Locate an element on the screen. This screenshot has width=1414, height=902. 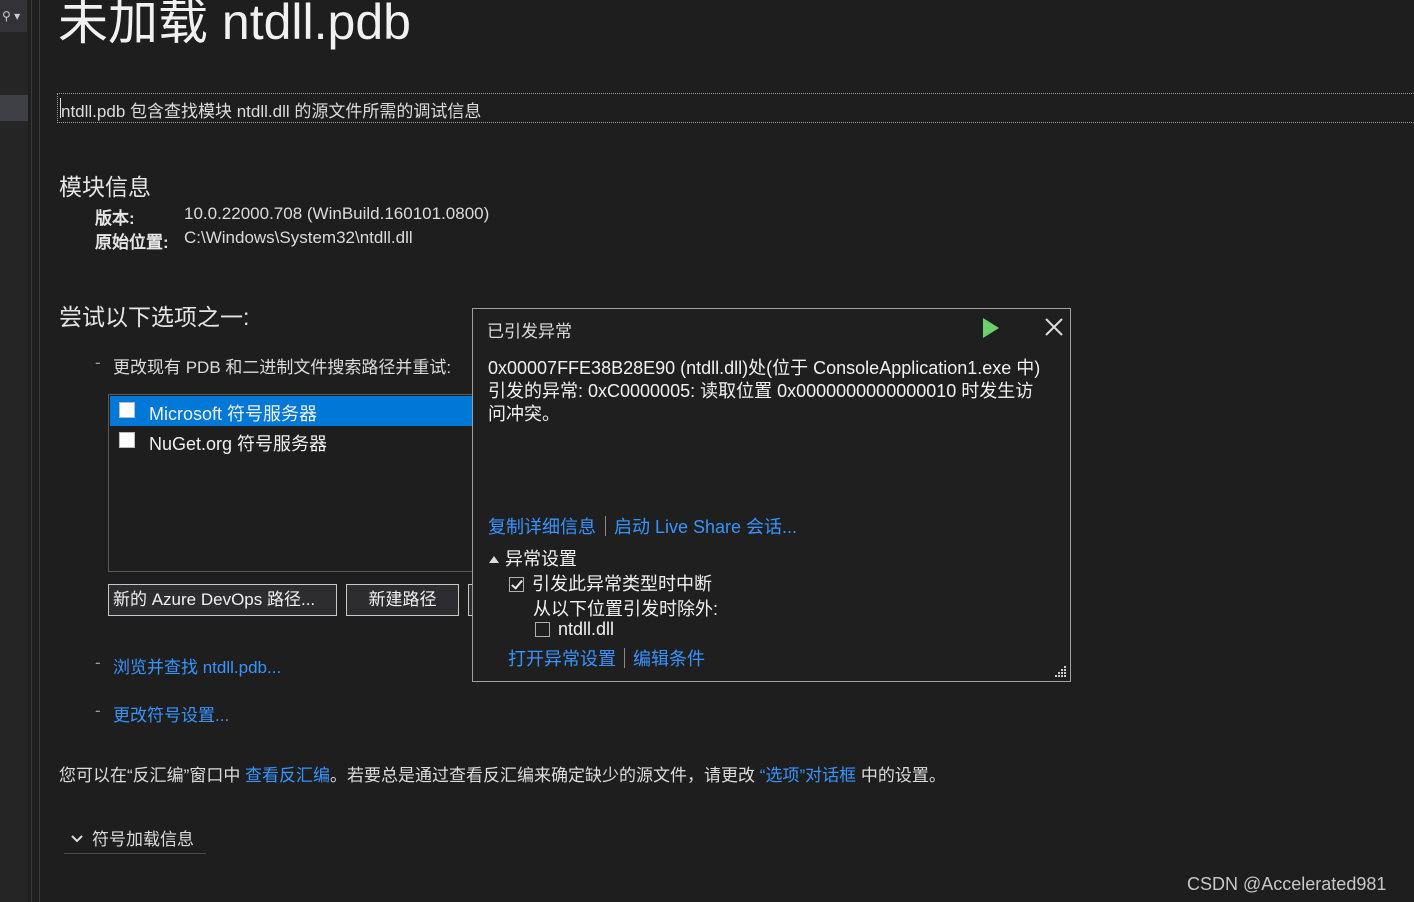
close-icon is located at coordinates (1054, 327).